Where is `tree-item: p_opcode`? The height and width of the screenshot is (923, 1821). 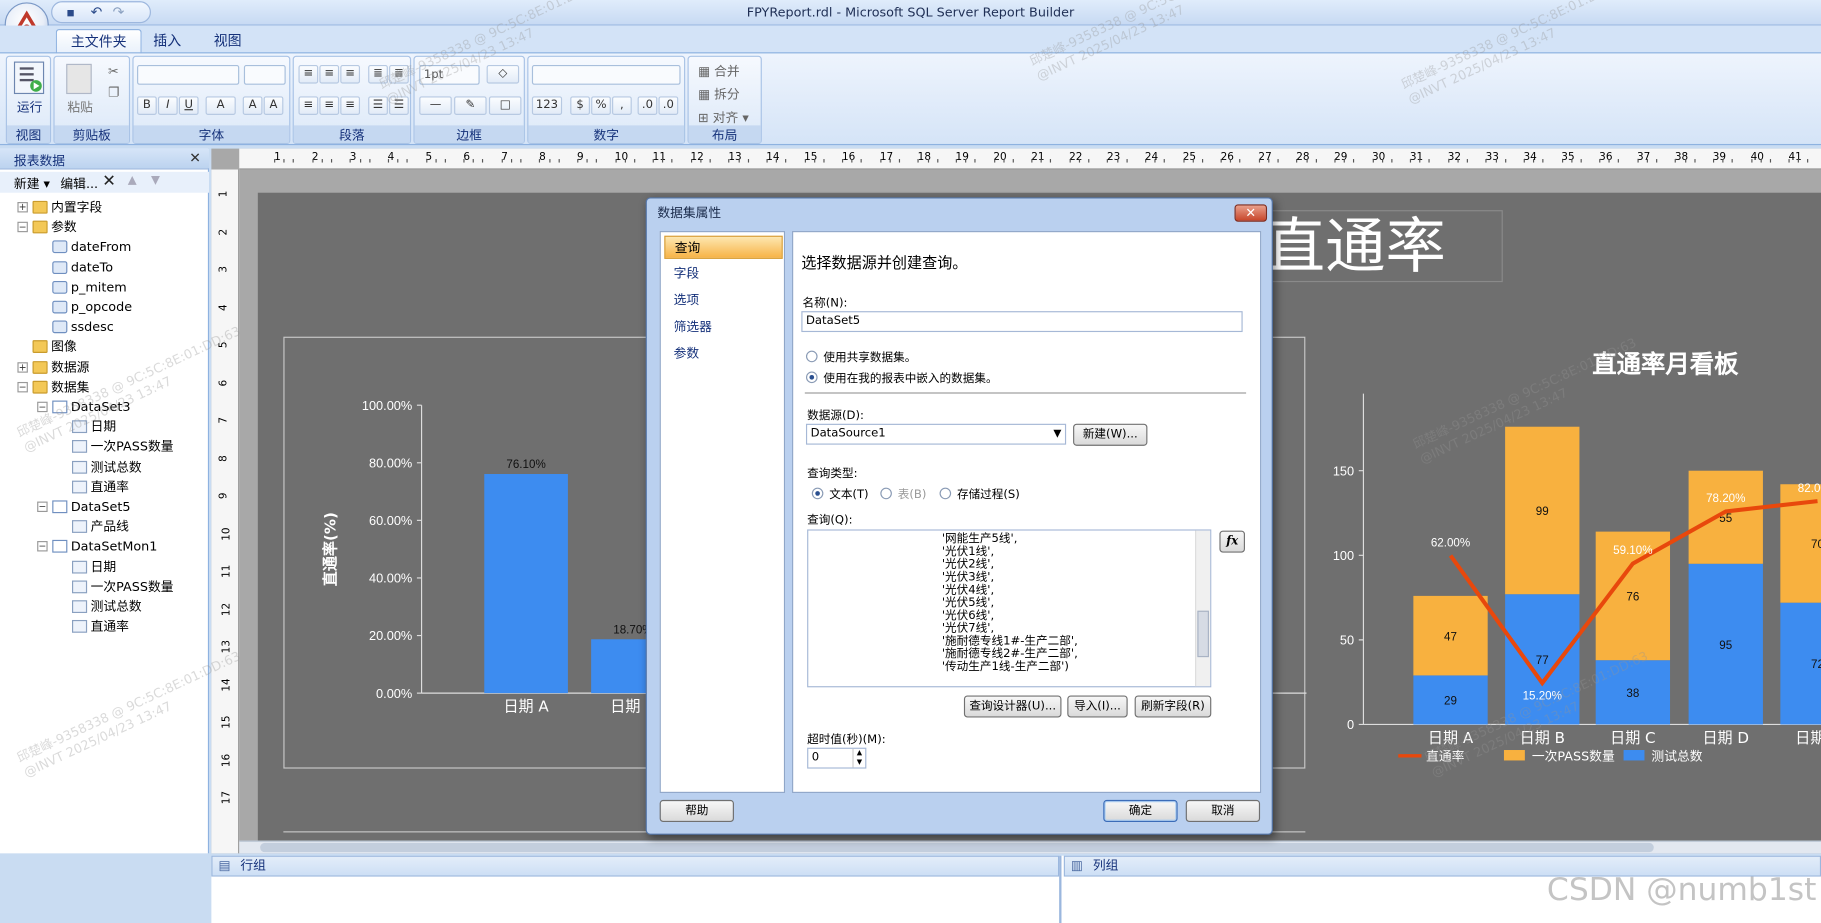 tree-item: p_opcode is located at coordinates (92, 307).